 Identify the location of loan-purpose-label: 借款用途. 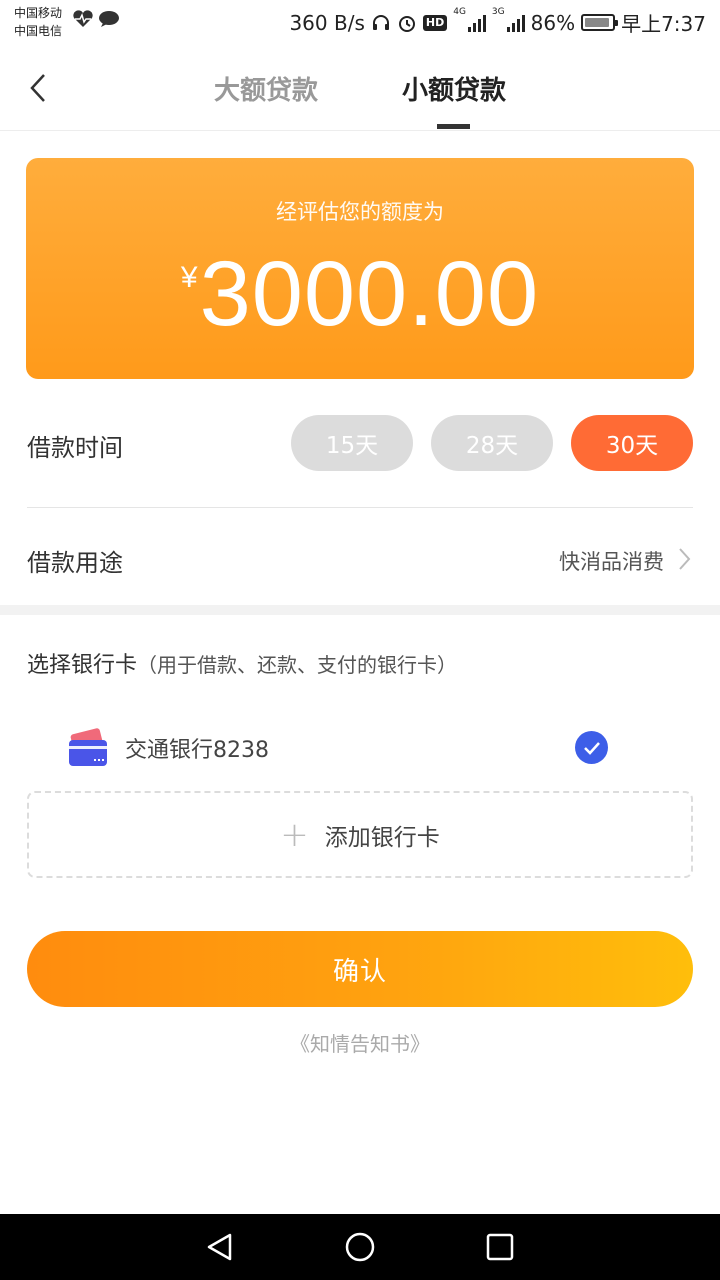
(75, 563).